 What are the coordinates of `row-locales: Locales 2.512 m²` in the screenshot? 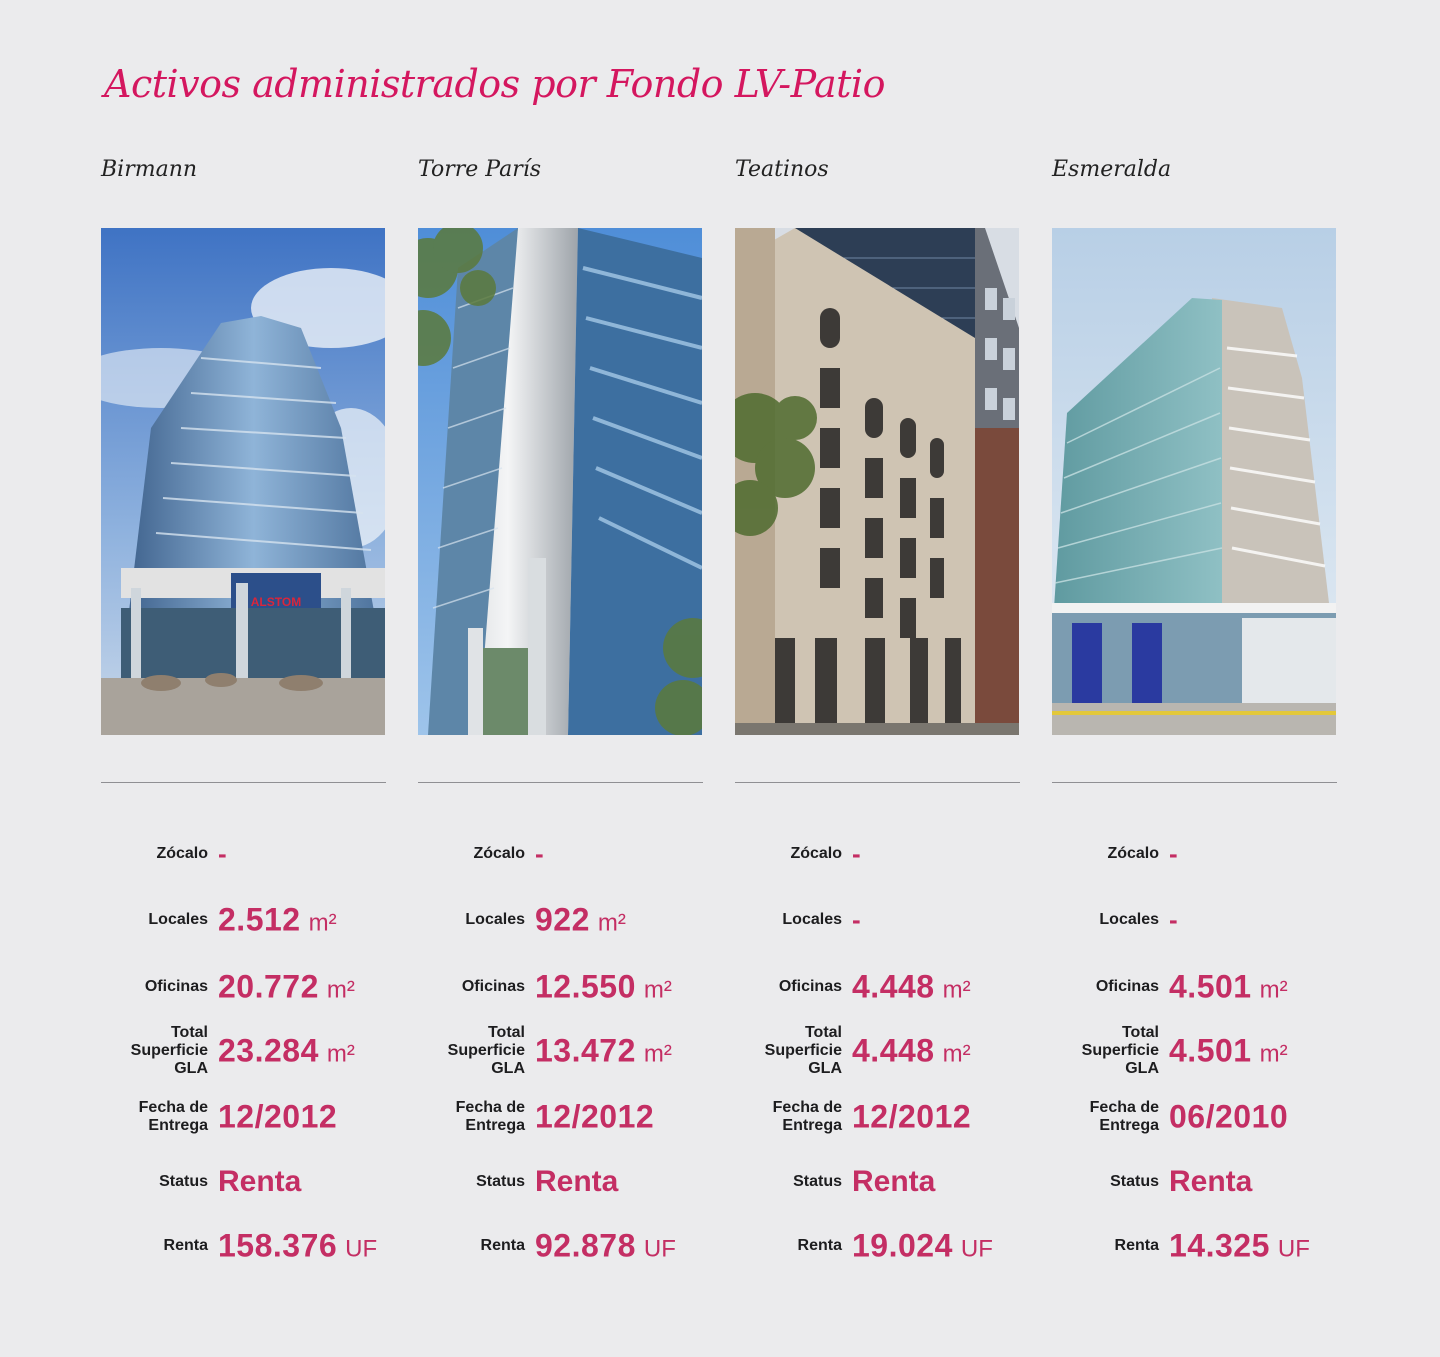 It's located at (251, 920).